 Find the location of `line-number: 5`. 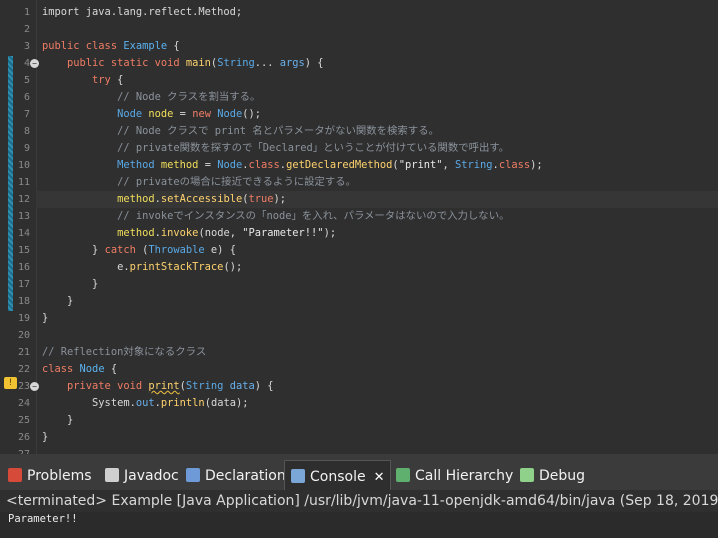

line-number: 5 is located at coordinates (26, 80).